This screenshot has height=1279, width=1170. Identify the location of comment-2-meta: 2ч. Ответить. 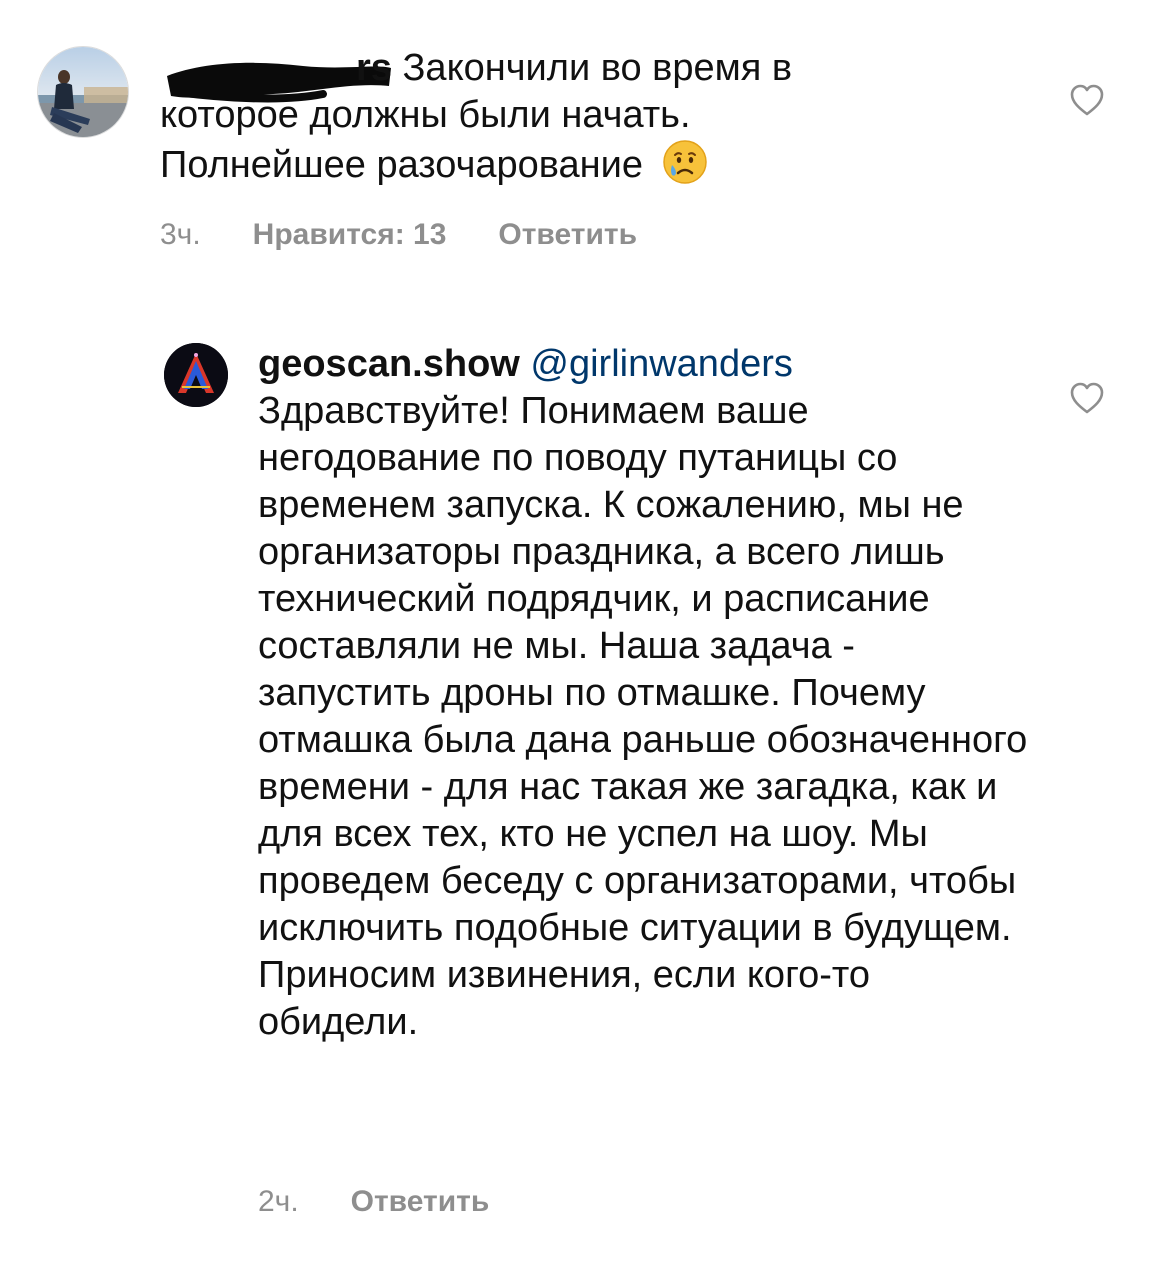
(399, 1202).